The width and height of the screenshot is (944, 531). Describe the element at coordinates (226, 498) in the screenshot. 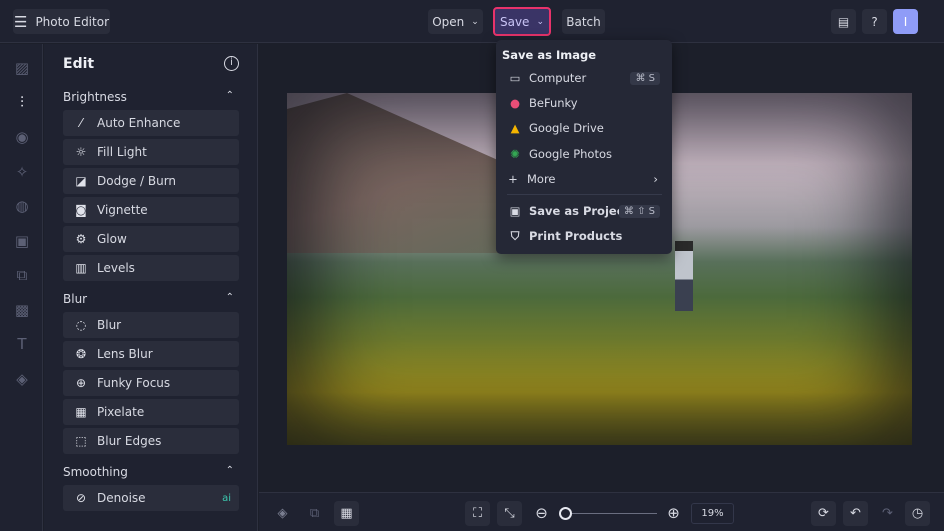

I see `ai-badge-icon: ai` at that location.